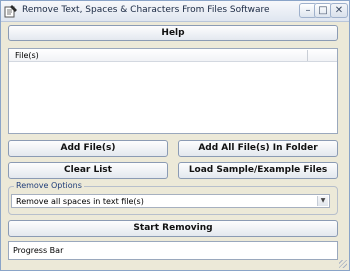  What do you see at coordinates (322, 201) in the screenshot?
I see `chevron-down-icon: ▼` at bounding box center [322, 201].